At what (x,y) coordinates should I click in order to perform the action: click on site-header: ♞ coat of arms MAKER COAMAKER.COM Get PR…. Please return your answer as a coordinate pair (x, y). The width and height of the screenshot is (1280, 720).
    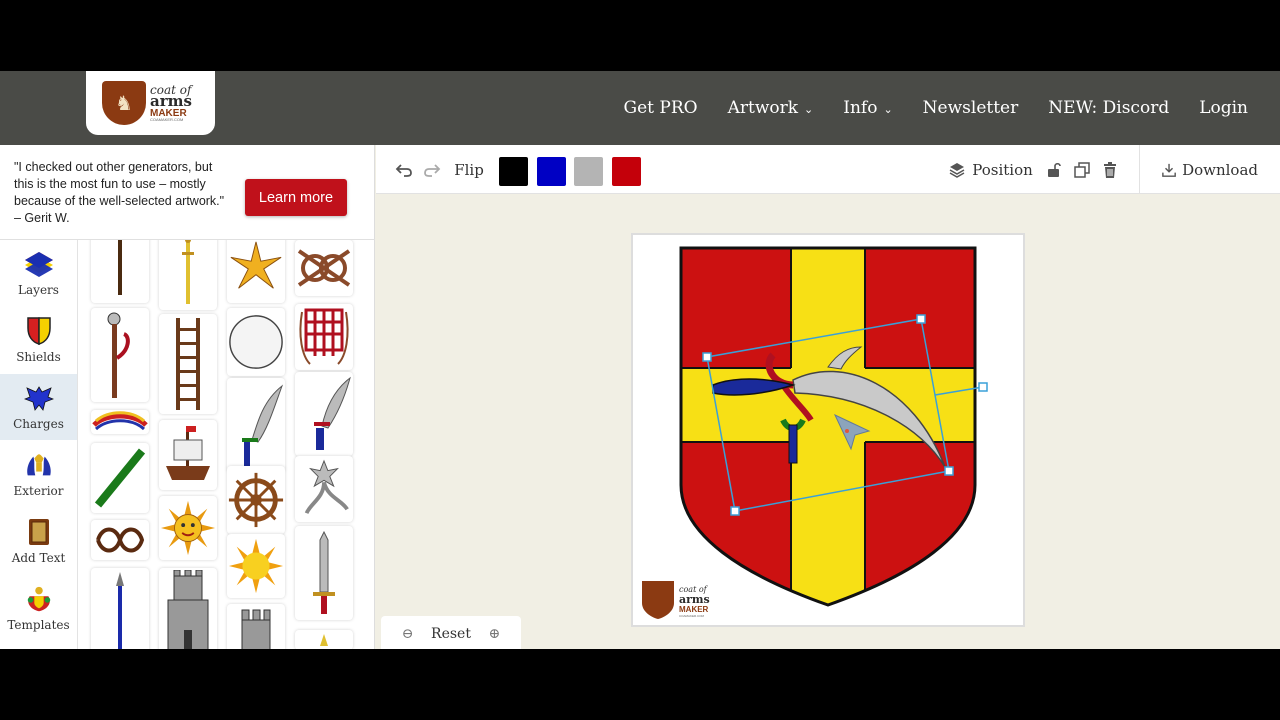
    Looking at the image, I should click on (640, 108).